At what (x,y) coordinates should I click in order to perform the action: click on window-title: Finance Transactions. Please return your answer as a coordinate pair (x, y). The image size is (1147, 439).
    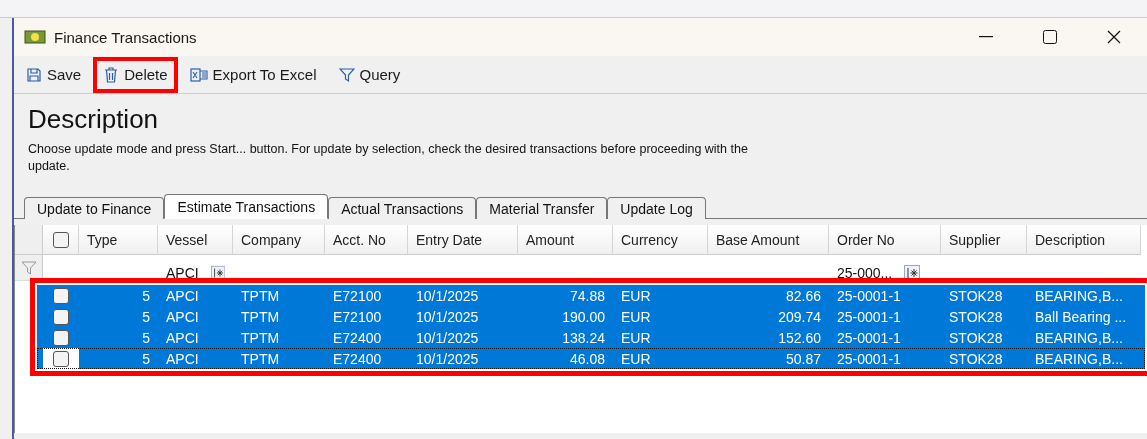
    Looking at the image, I should click on (126, 37).